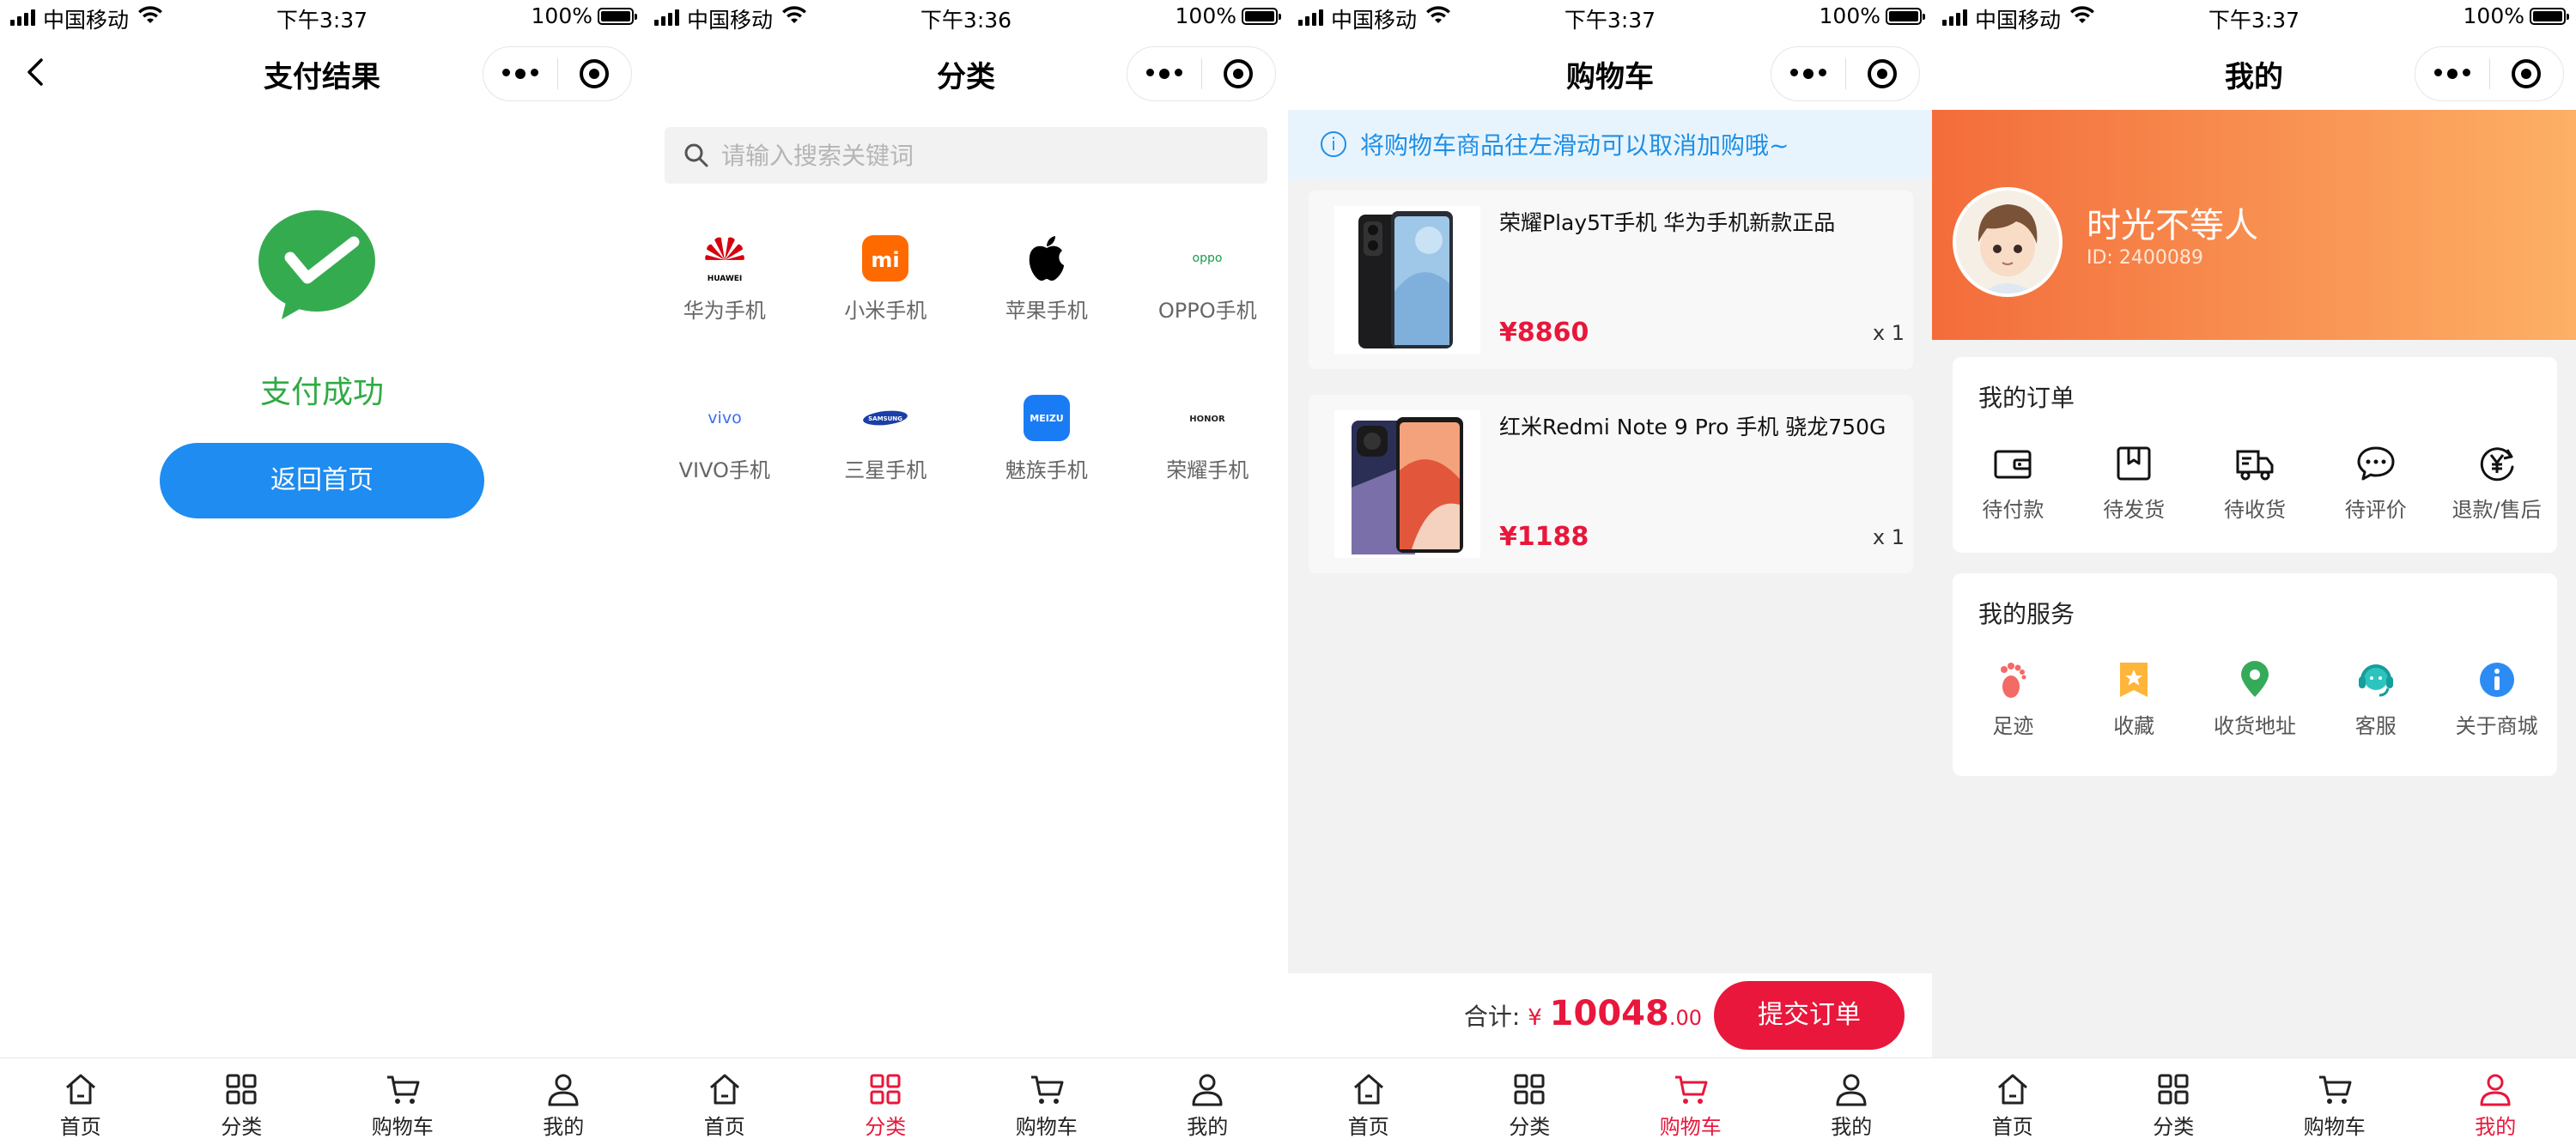 The width and height of the screenshot is (2576, 1145). I want to click on order-pending-payment: 待付款, so click(2013, 483).